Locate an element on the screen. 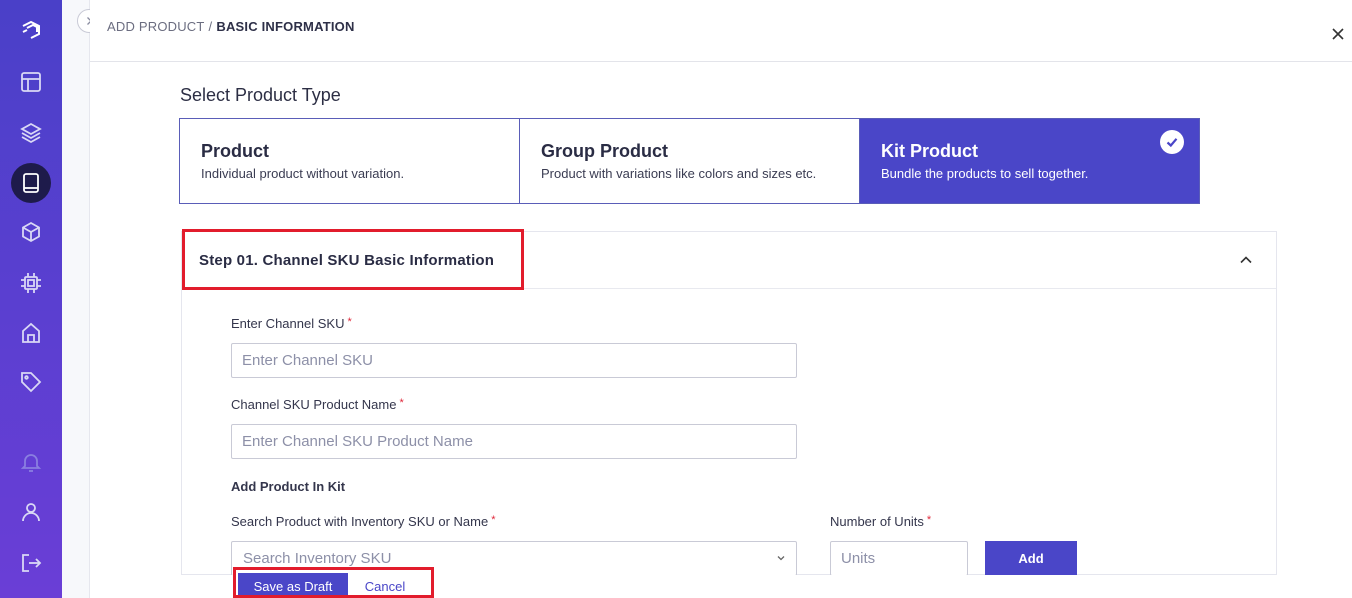  tag-icon is located at coordinates (31, 382).